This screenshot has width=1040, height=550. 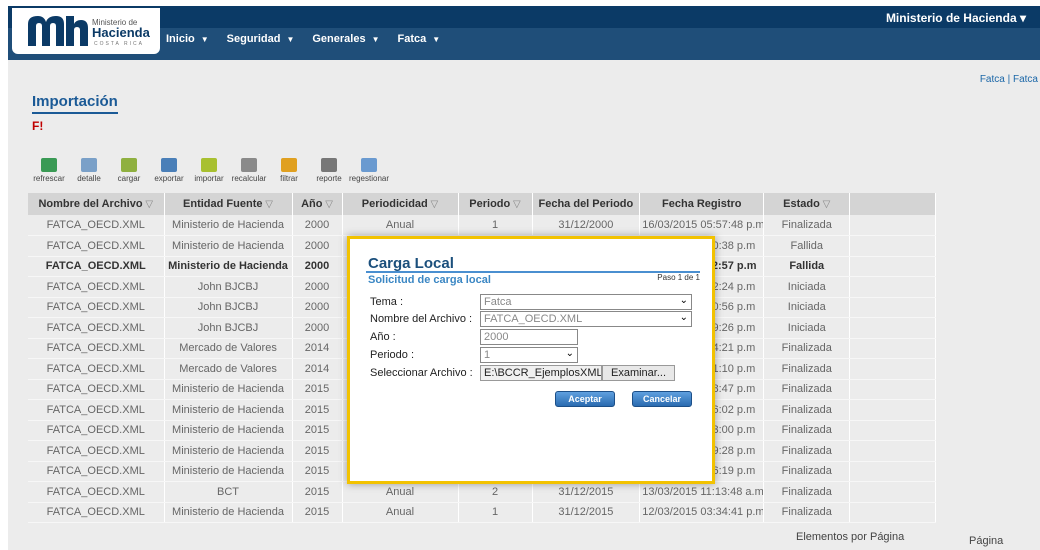 I want to click on archivo-label: Nombre del Archivo :, so click(x=421, y=319).